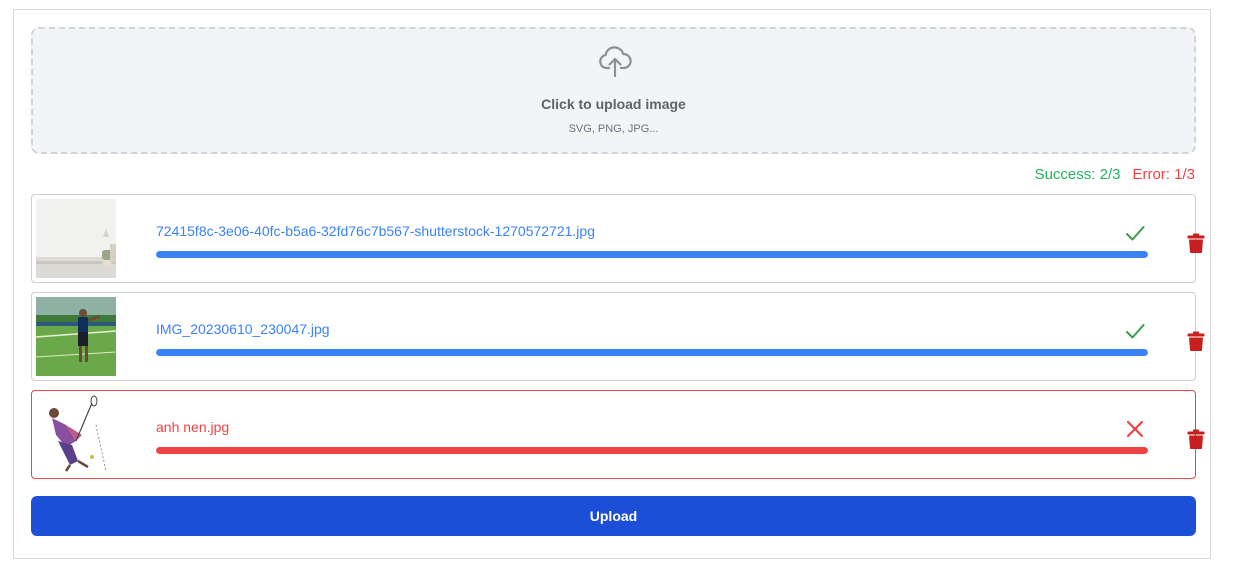  I want to click on error-count: Error: 1/3, so click(1163, 174).